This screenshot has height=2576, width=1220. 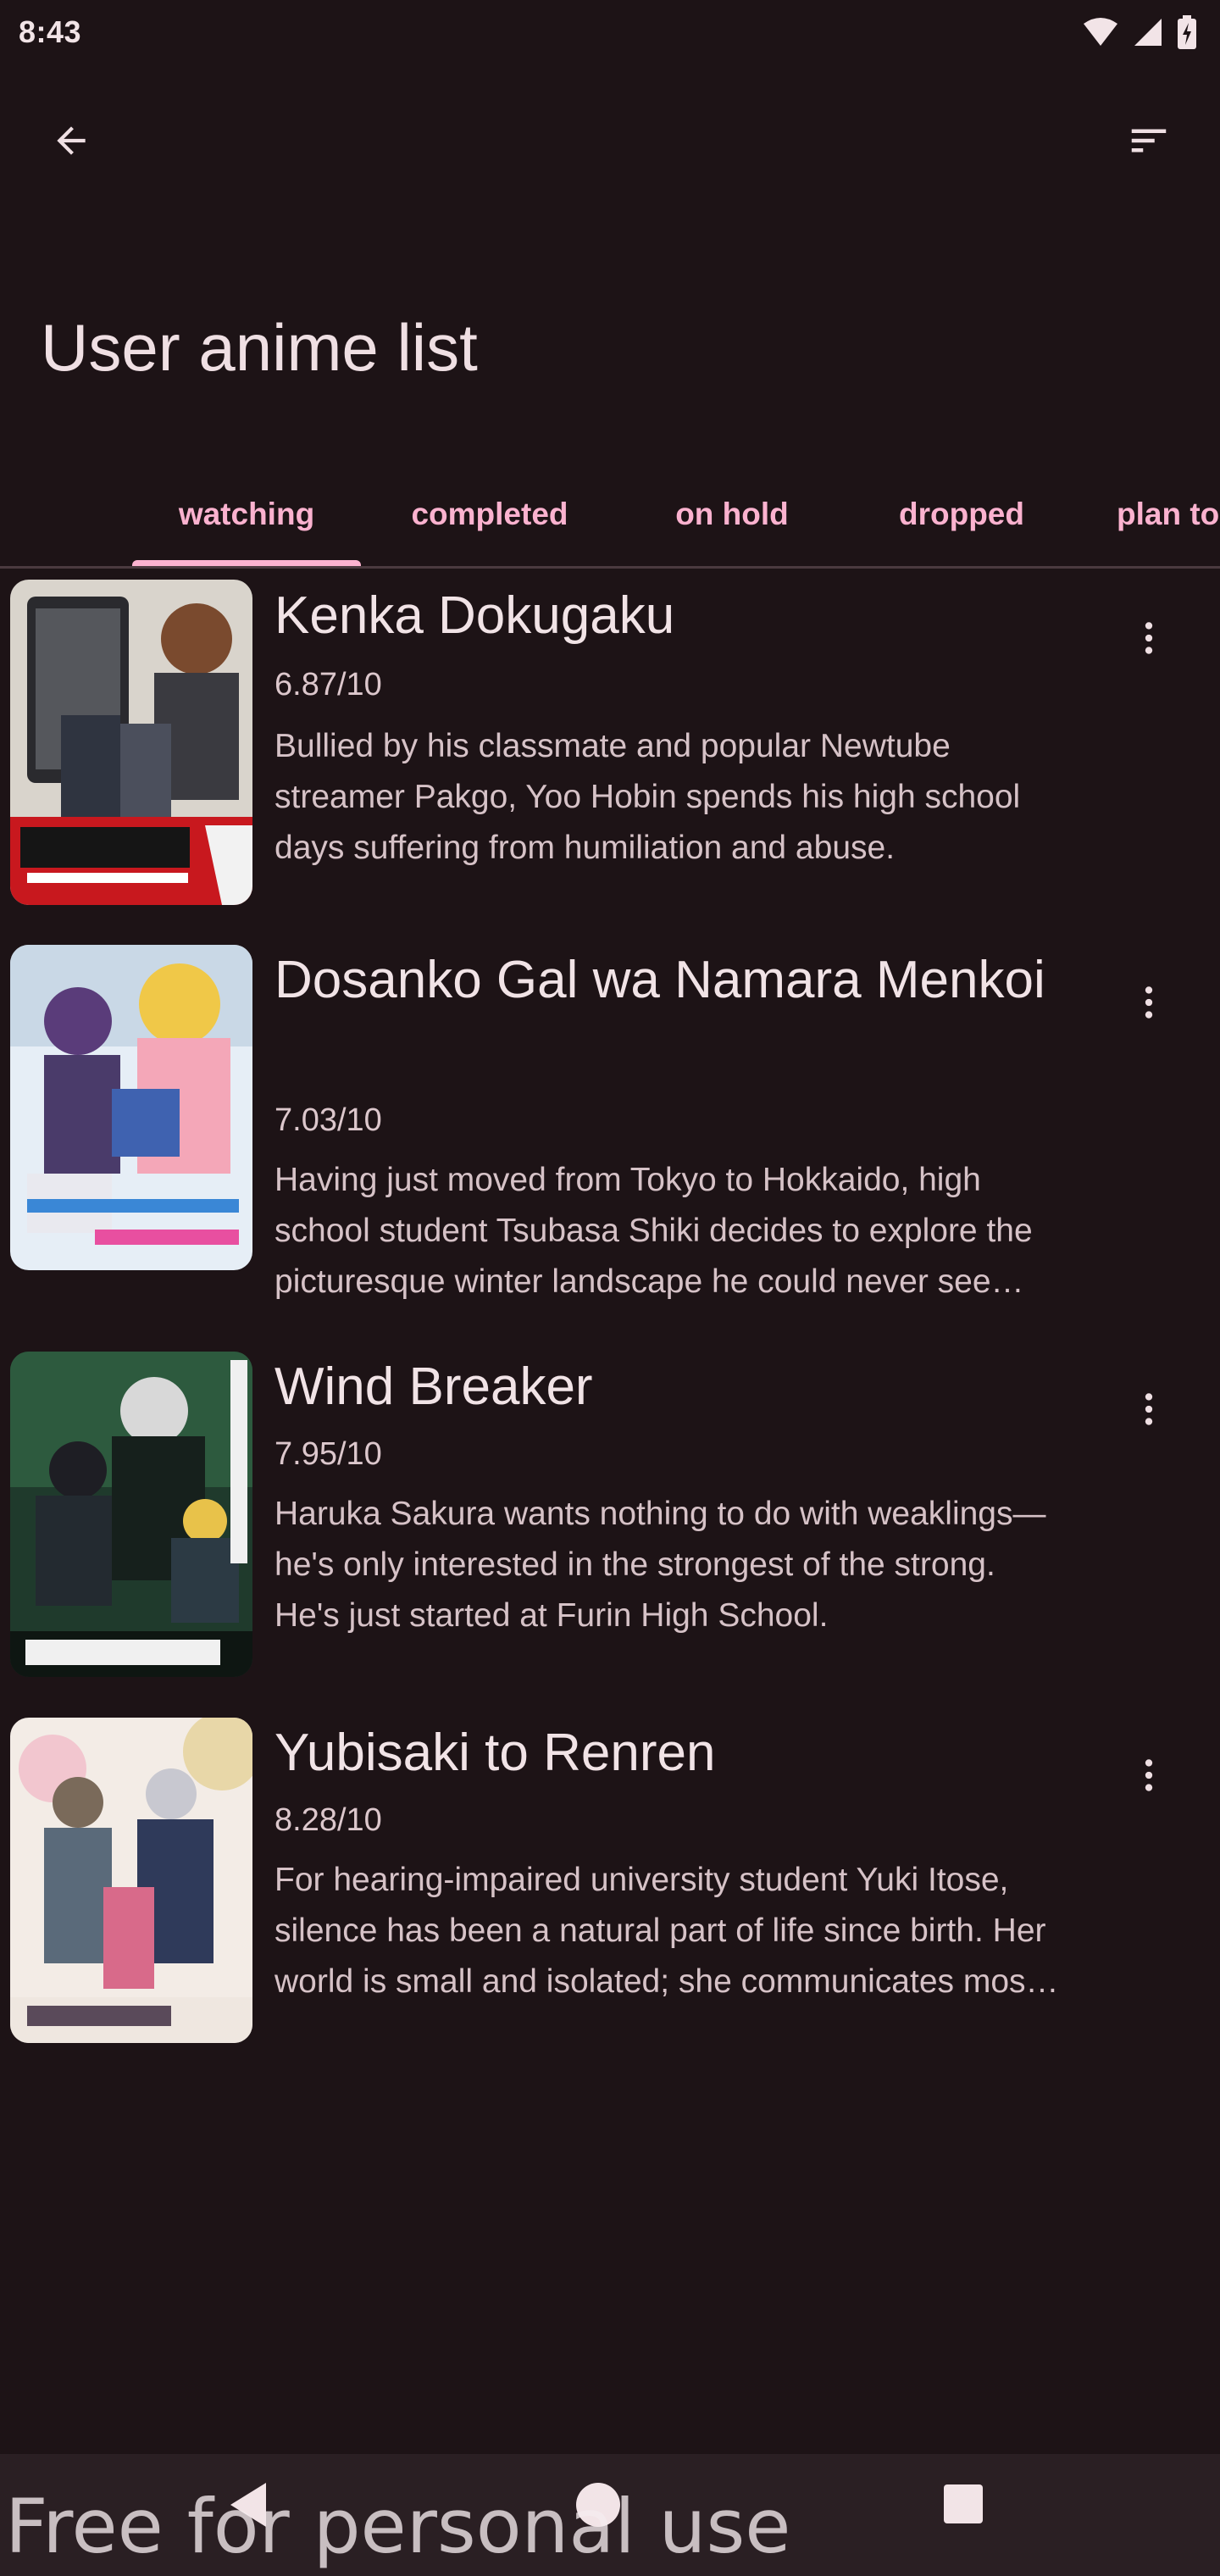 I want to click on status-bar: 8:43, so click(x=610, y=32).